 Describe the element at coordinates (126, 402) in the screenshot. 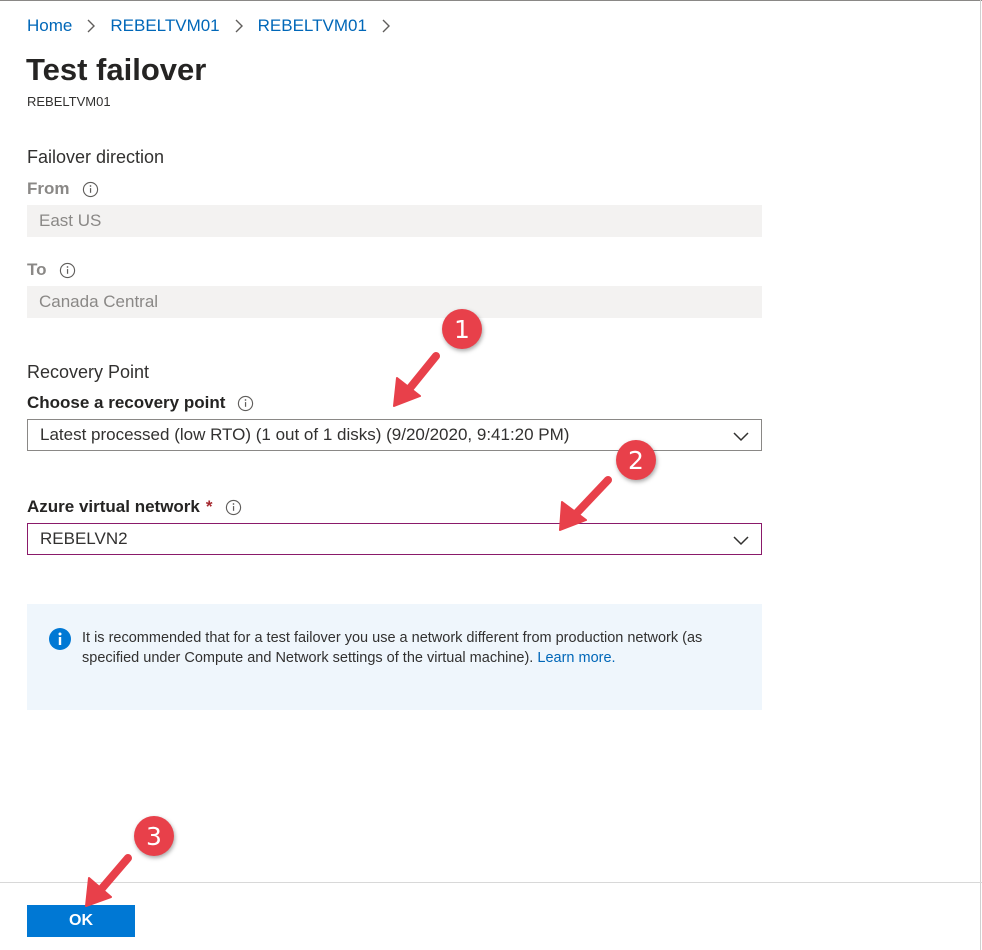

I see `recovery-point-label-text: Choose a recovery point` at that location.